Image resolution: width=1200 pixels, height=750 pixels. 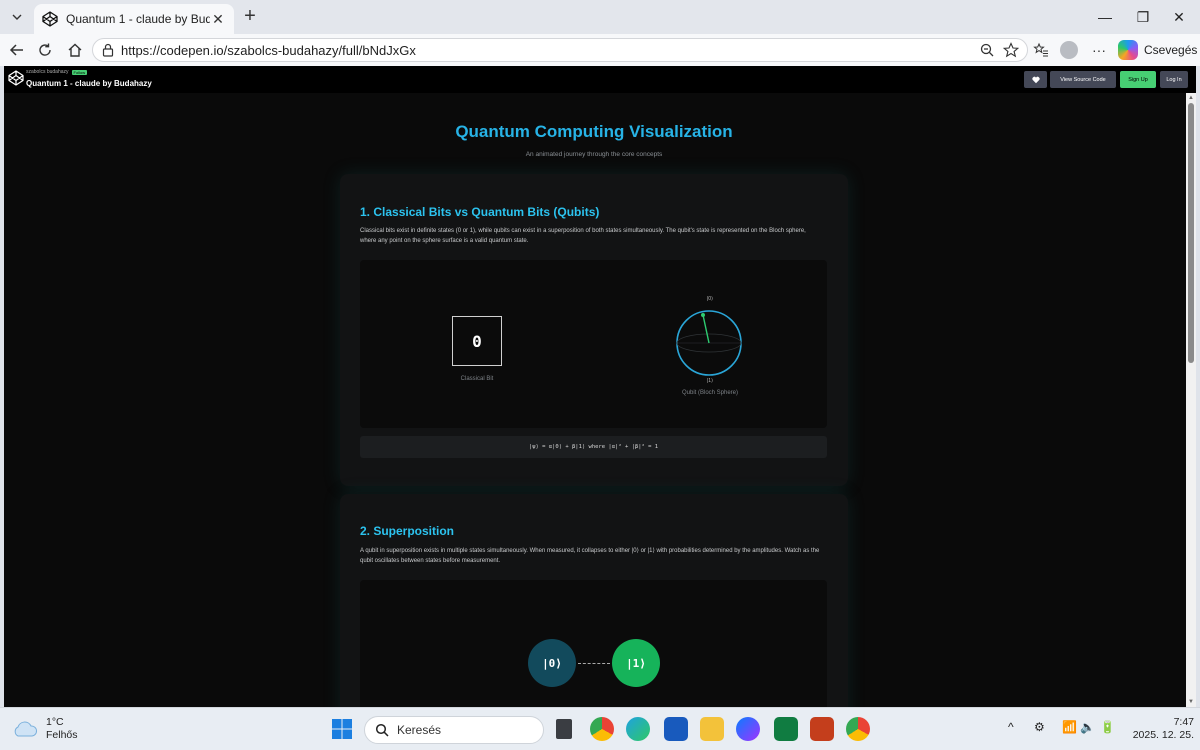 I want to click on profile-button, so click(x=1069, y=50).